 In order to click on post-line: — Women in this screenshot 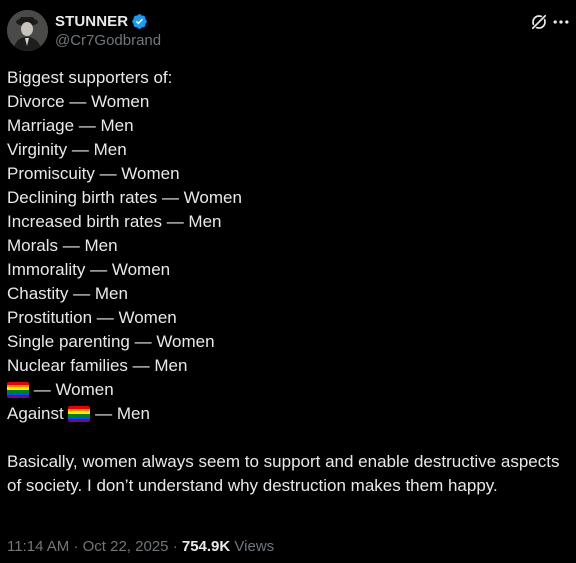, I will do `click(287, 390)`.